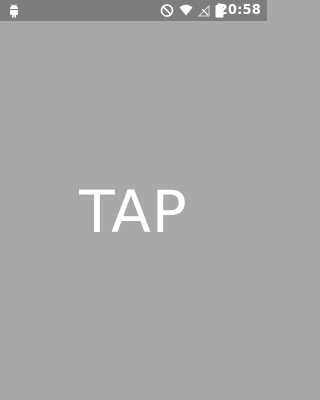  I want to click on android-notification-icon, so click(14, 11).